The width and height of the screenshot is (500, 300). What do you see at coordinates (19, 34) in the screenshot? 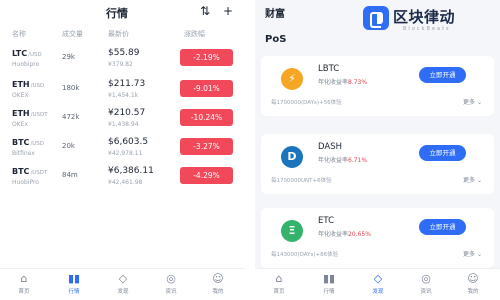
I see `column-name: 名称` at bounding box center [19, 34].